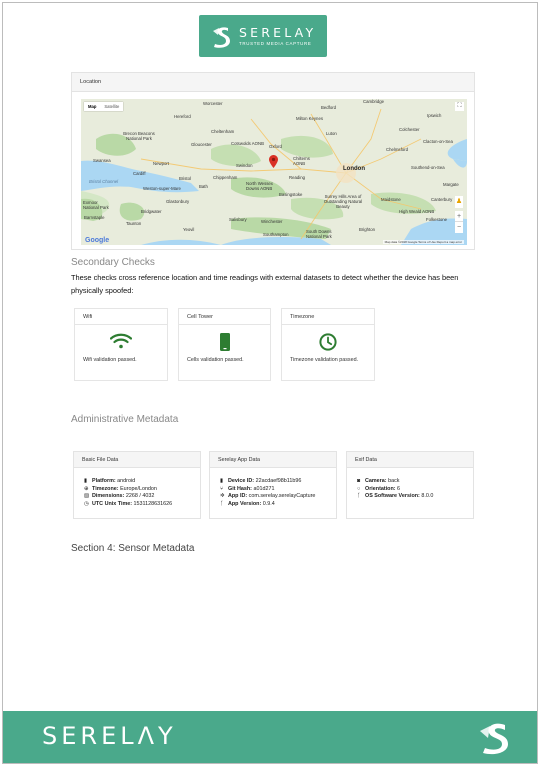  Describe the element at coordinates (329, 107) in the screenshot. I see `map-label: Bedford` at that location.